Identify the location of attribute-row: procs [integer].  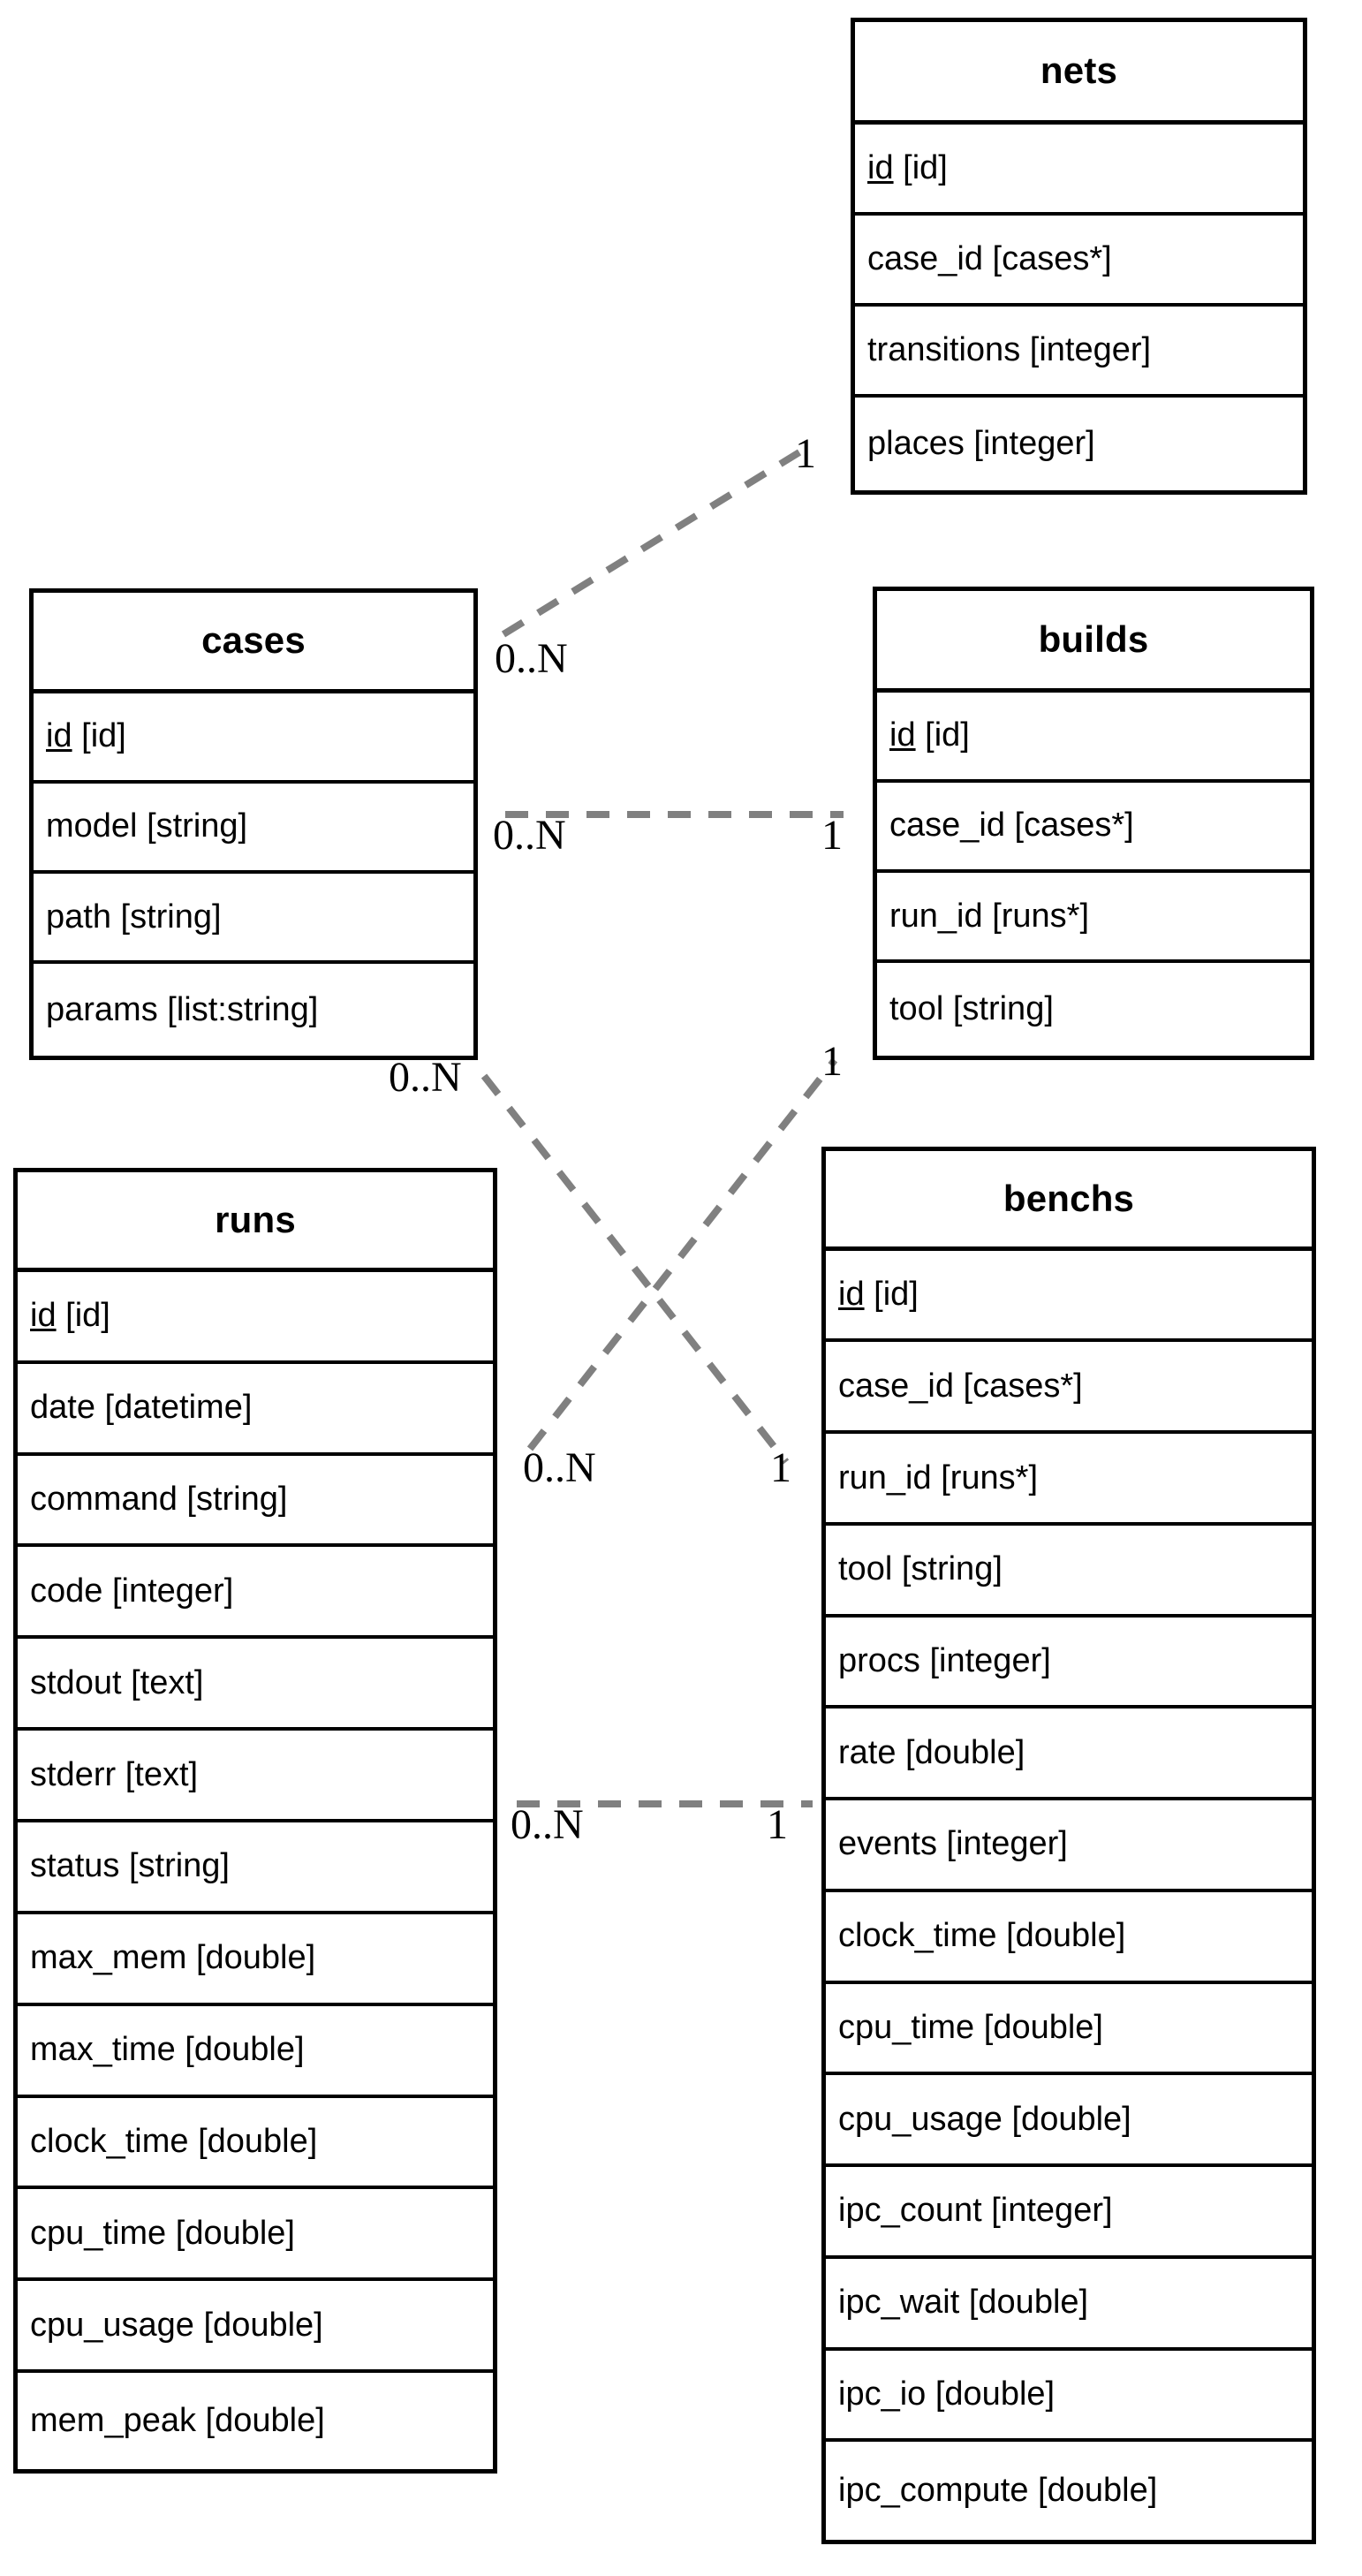
(1069, 1664).